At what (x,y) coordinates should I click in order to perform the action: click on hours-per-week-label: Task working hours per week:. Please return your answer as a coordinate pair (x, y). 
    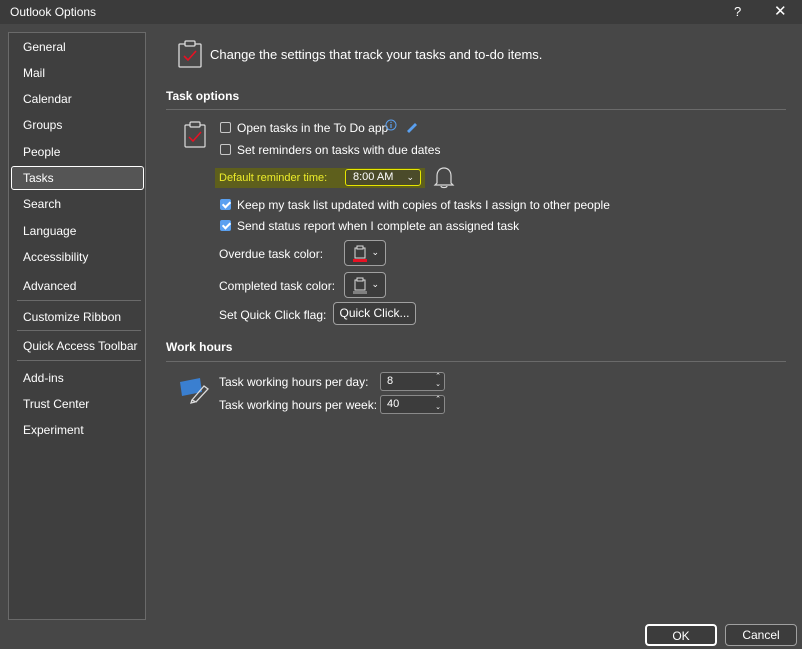
    Looking at the image, I should click on (298, 405).